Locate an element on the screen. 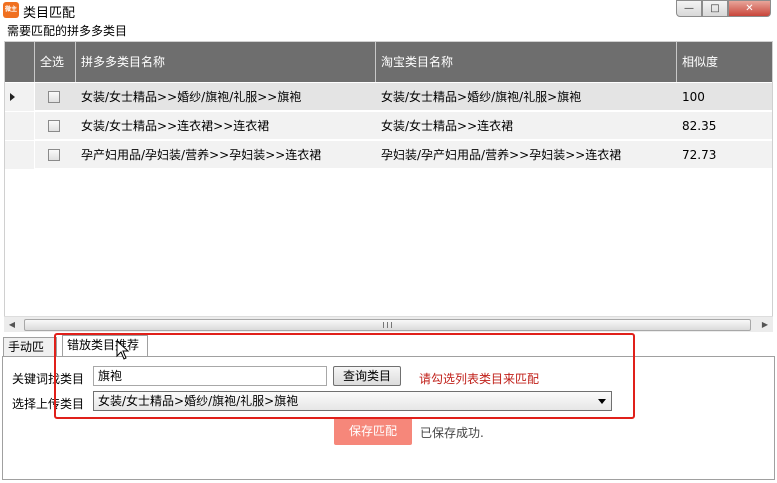 The height and width of the screenshot is (483, 777). chevron-down-icon is located at coordinates (602, 401).